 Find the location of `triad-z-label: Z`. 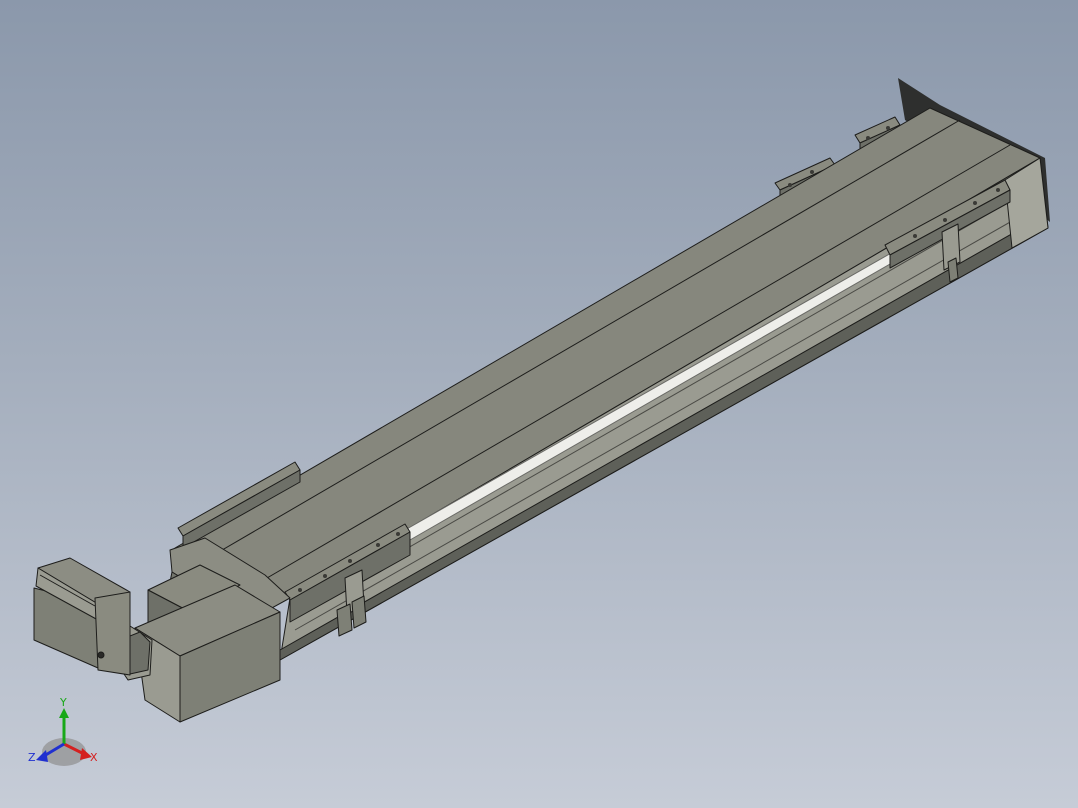

triad-z-label: Z is located at coordinates (32, 757).